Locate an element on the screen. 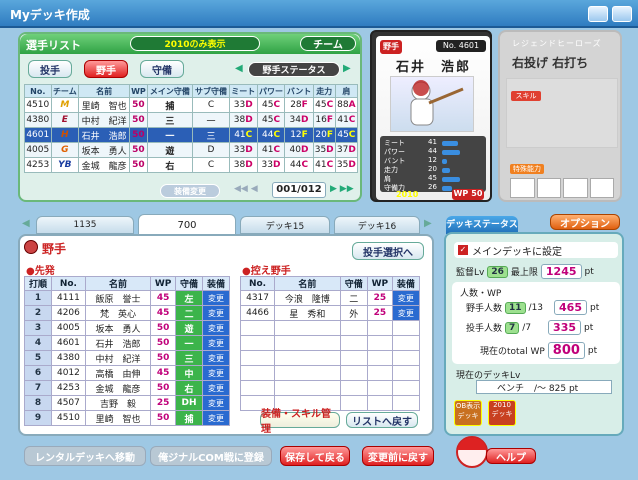  player-row: 4005 G 坂本 勇人 50 遊 D 33D 41C 40D 35D 37D is located at coordinates (191, 150).